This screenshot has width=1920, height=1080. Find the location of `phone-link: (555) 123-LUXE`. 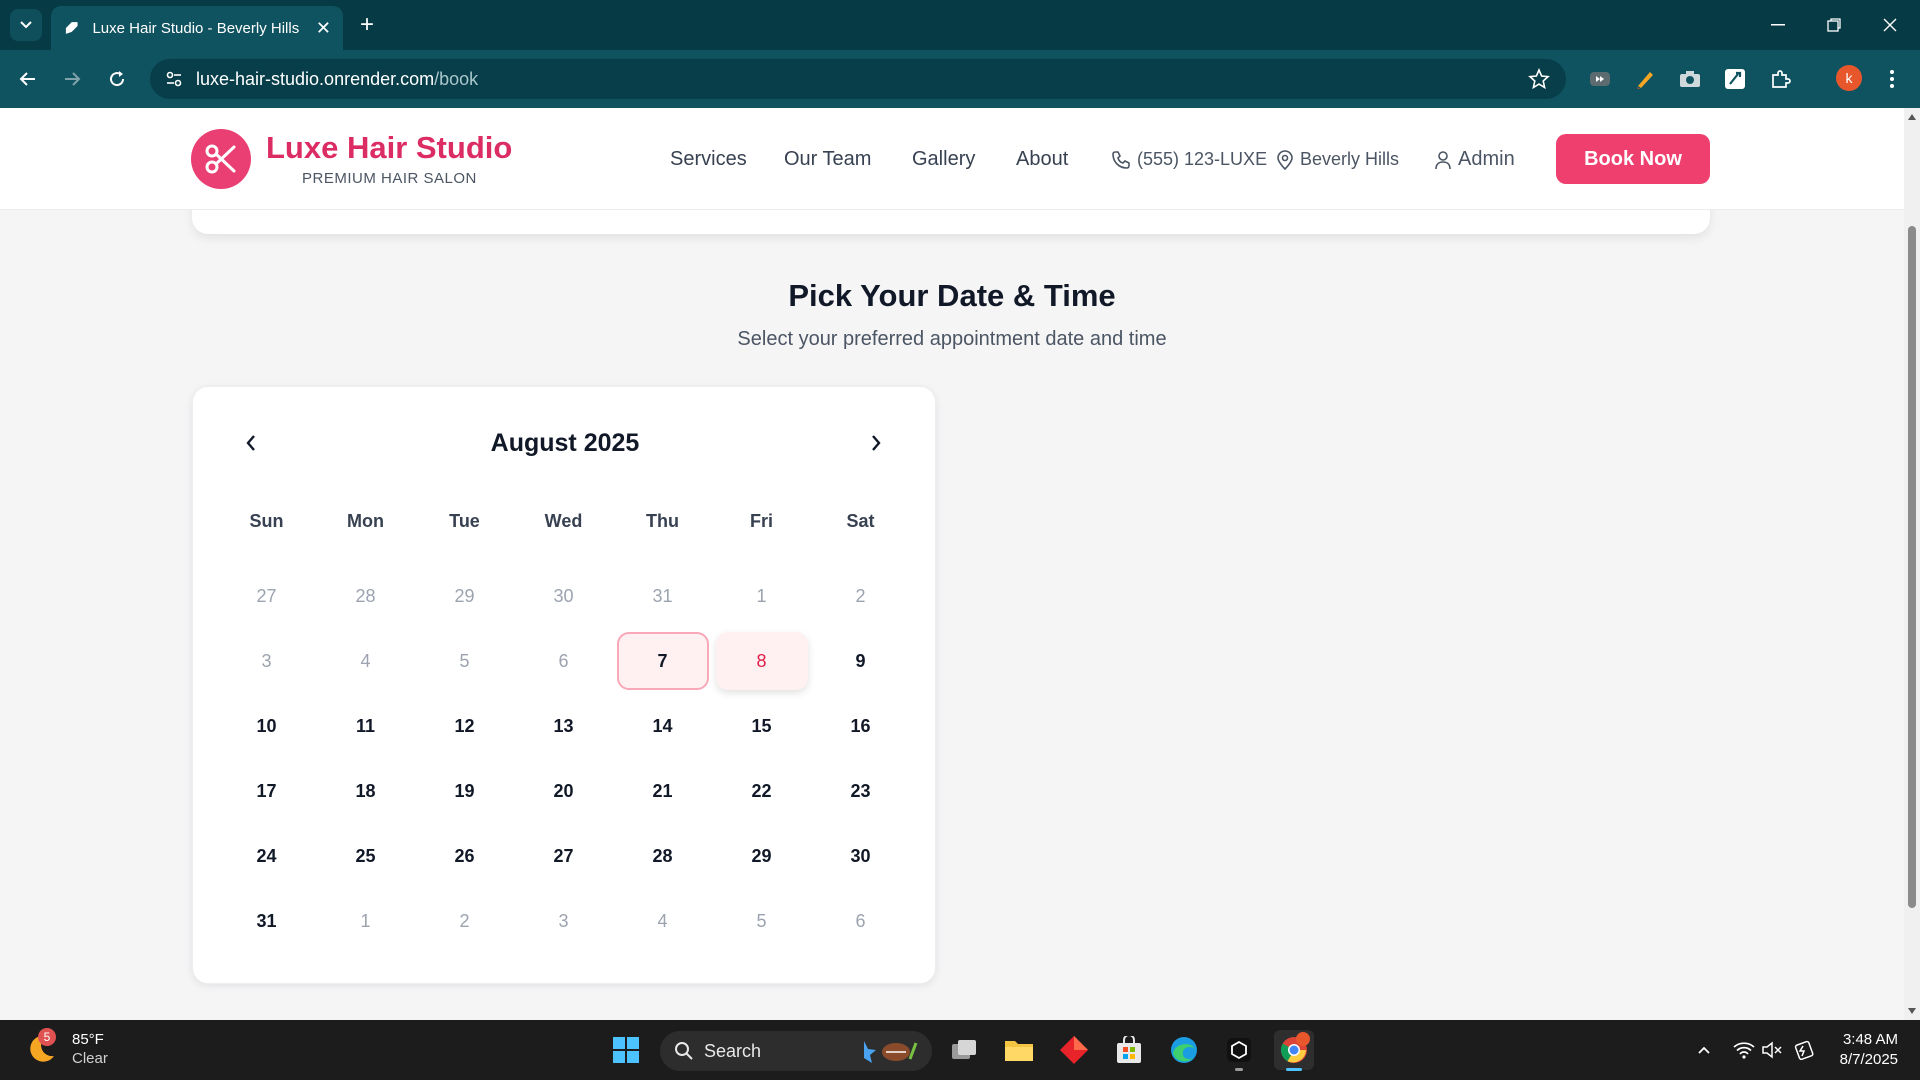

phone-link: (555) 123-LUXE is located at coordinates (1189, 159).